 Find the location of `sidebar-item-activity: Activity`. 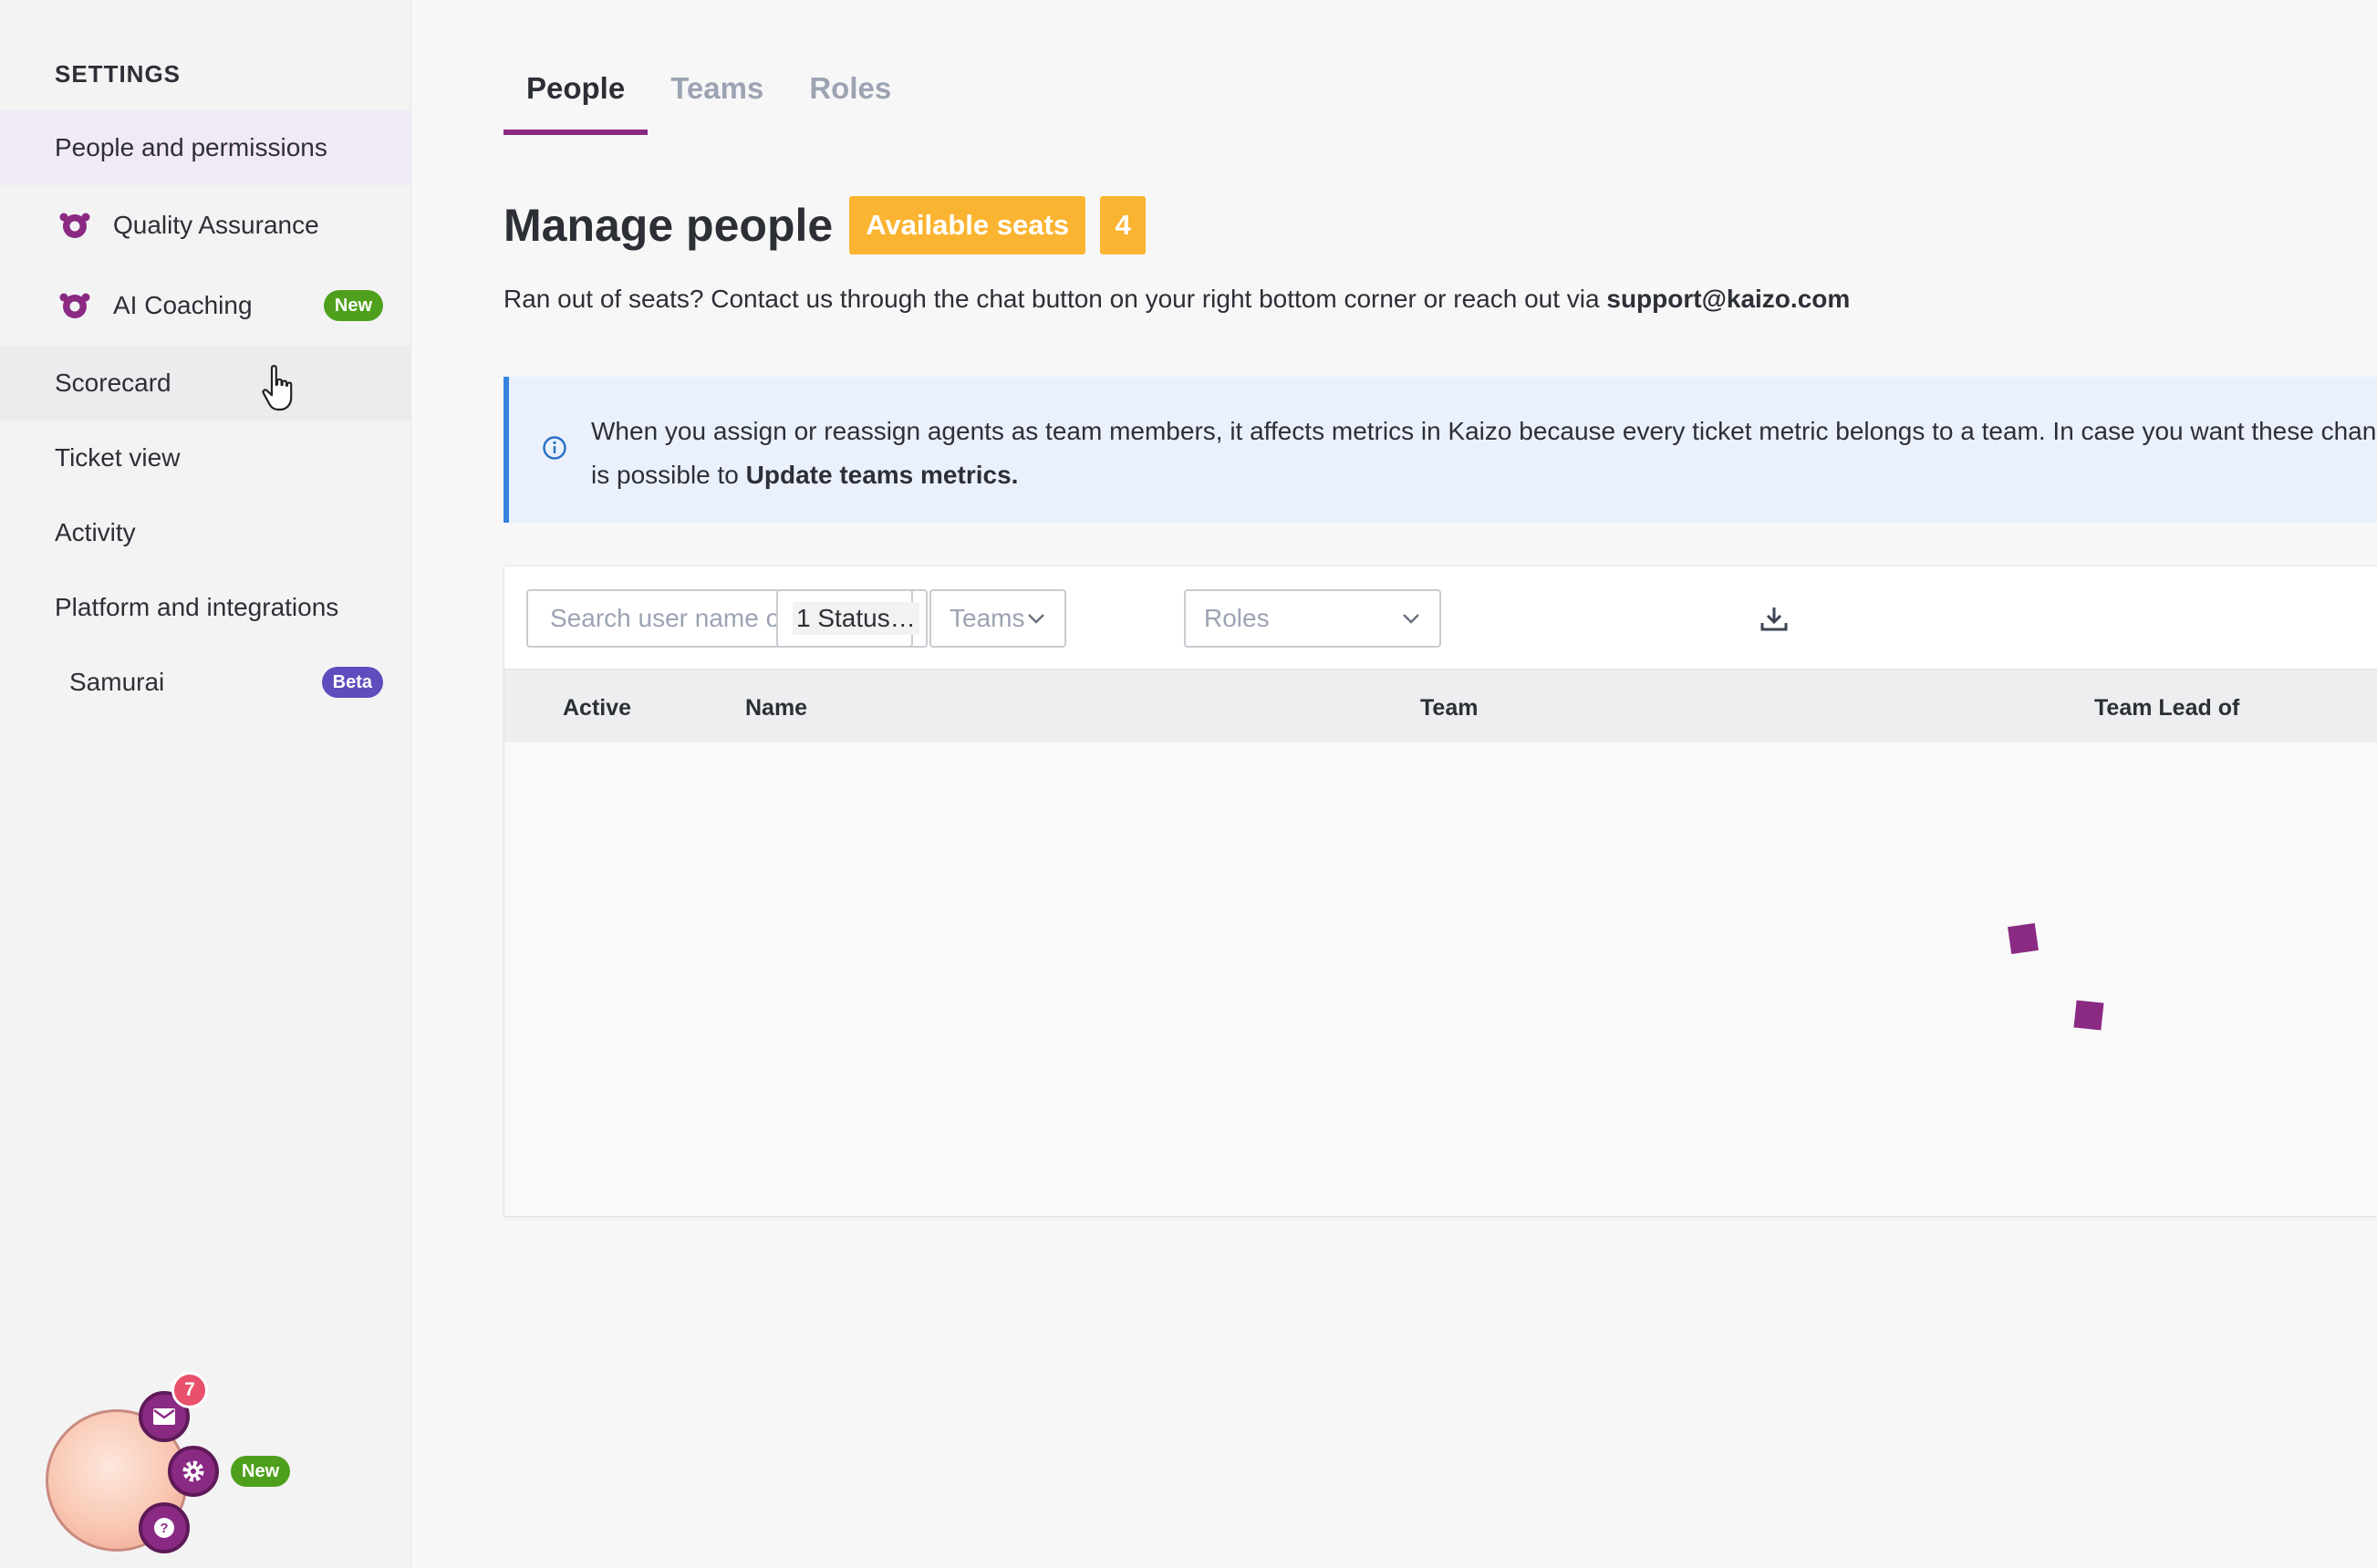

sidebar-item-activity: Activity is located at coordinates (205, 532).